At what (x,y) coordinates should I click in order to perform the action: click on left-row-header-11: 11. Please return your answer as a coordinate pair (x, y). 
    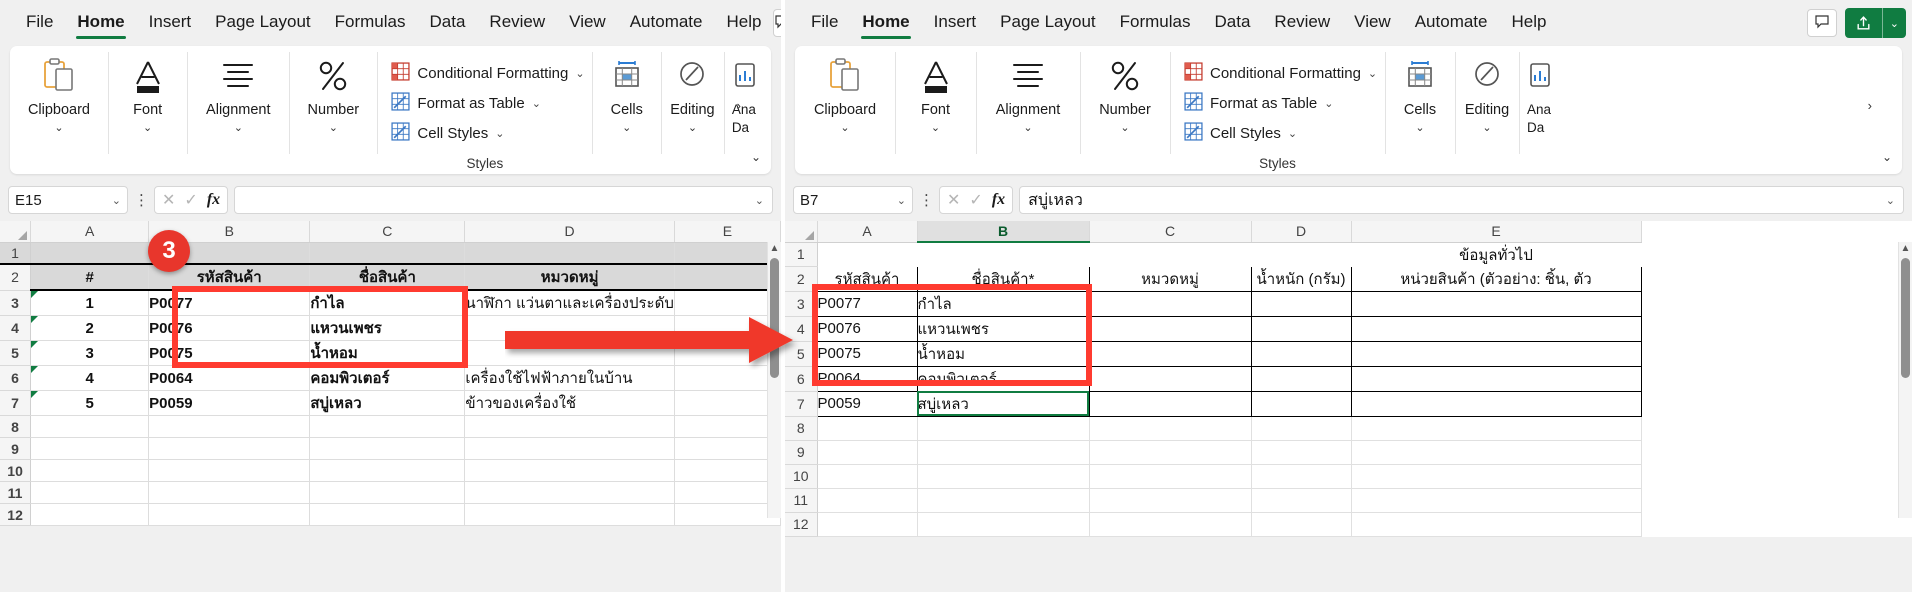
    Looking at the image, I should click on (16, 492).